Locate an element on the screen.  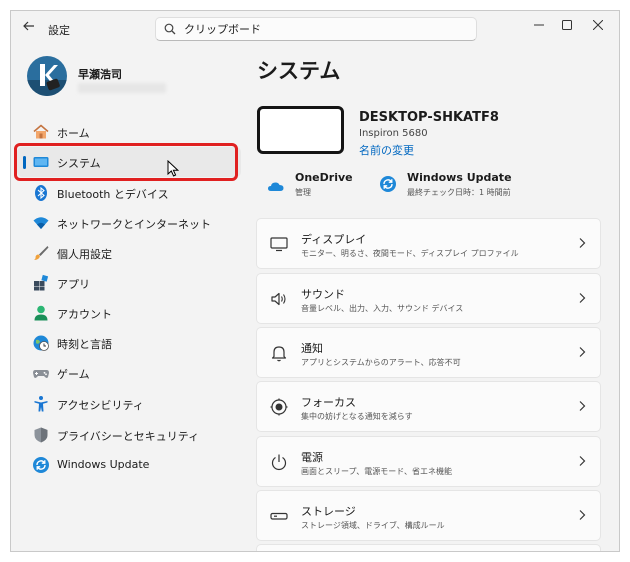
sidebar-item-accessibility: アクセシビリティ is located at coordinates (129, 404).